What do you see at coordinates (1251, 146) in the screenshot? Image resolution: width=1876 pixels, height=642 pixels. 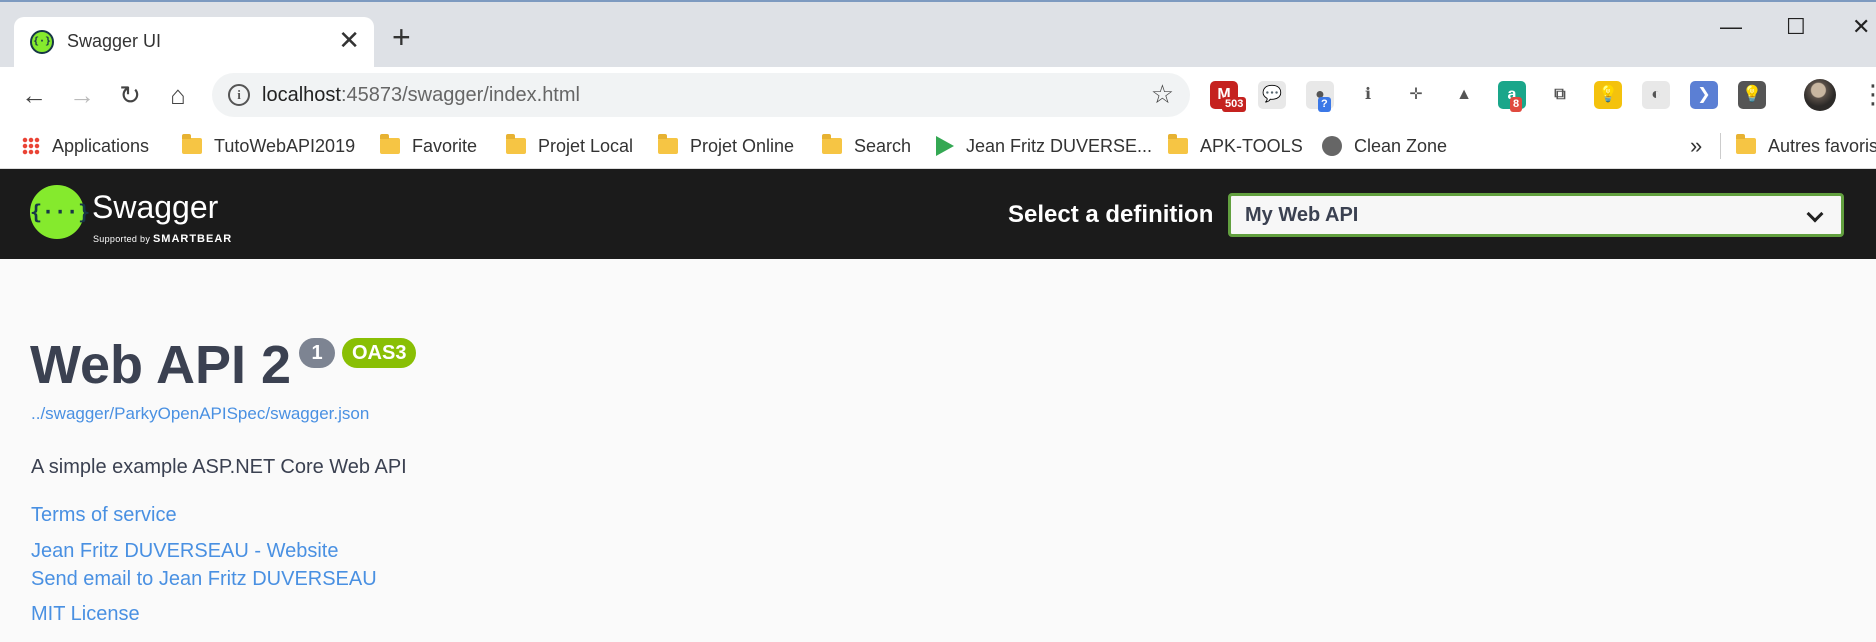 I see `bookmark-label: APK-TOOLS` at bounding box center [1251, 146].